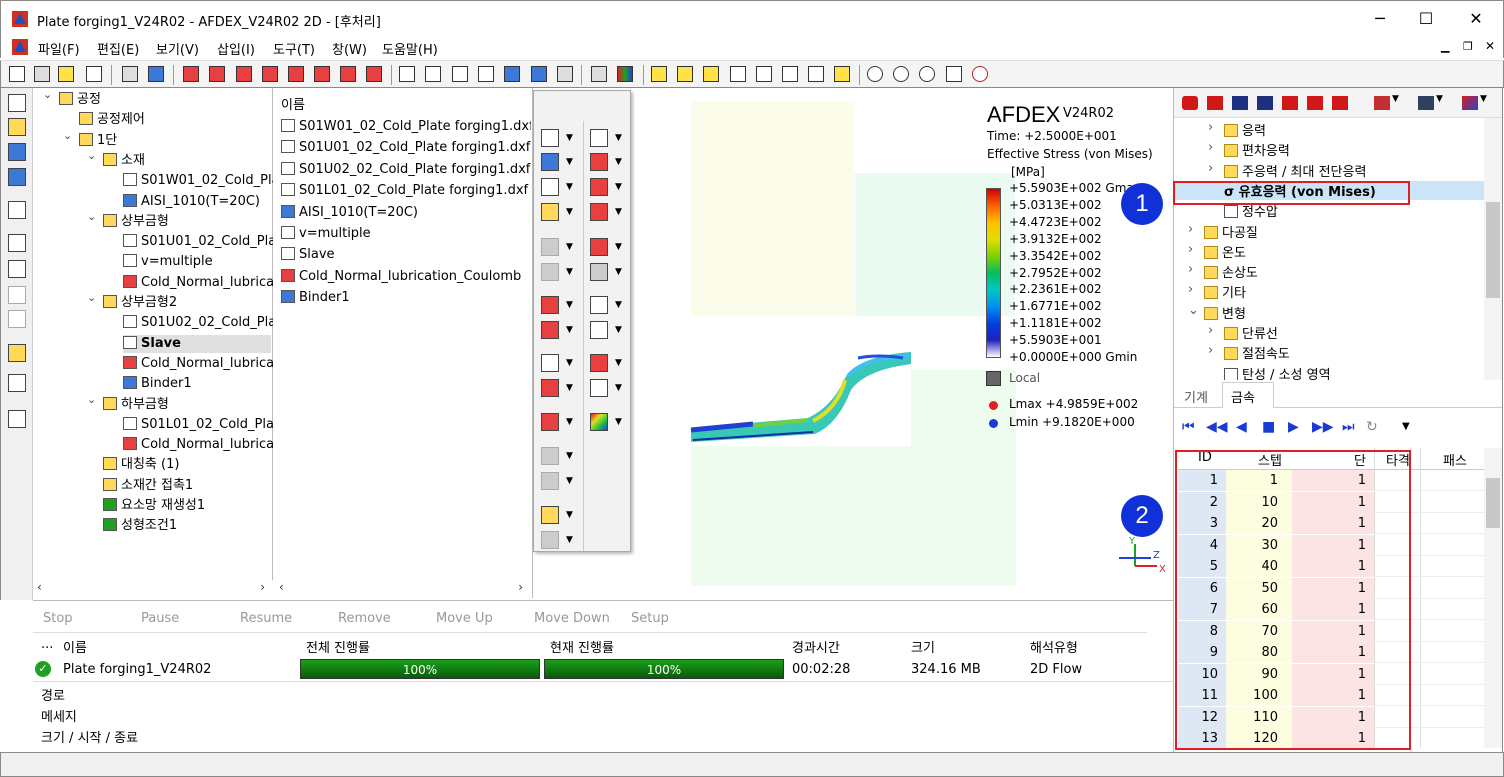 This screenshot has width=1504, height=777. I want to click on export-icon, so click(156, 74).